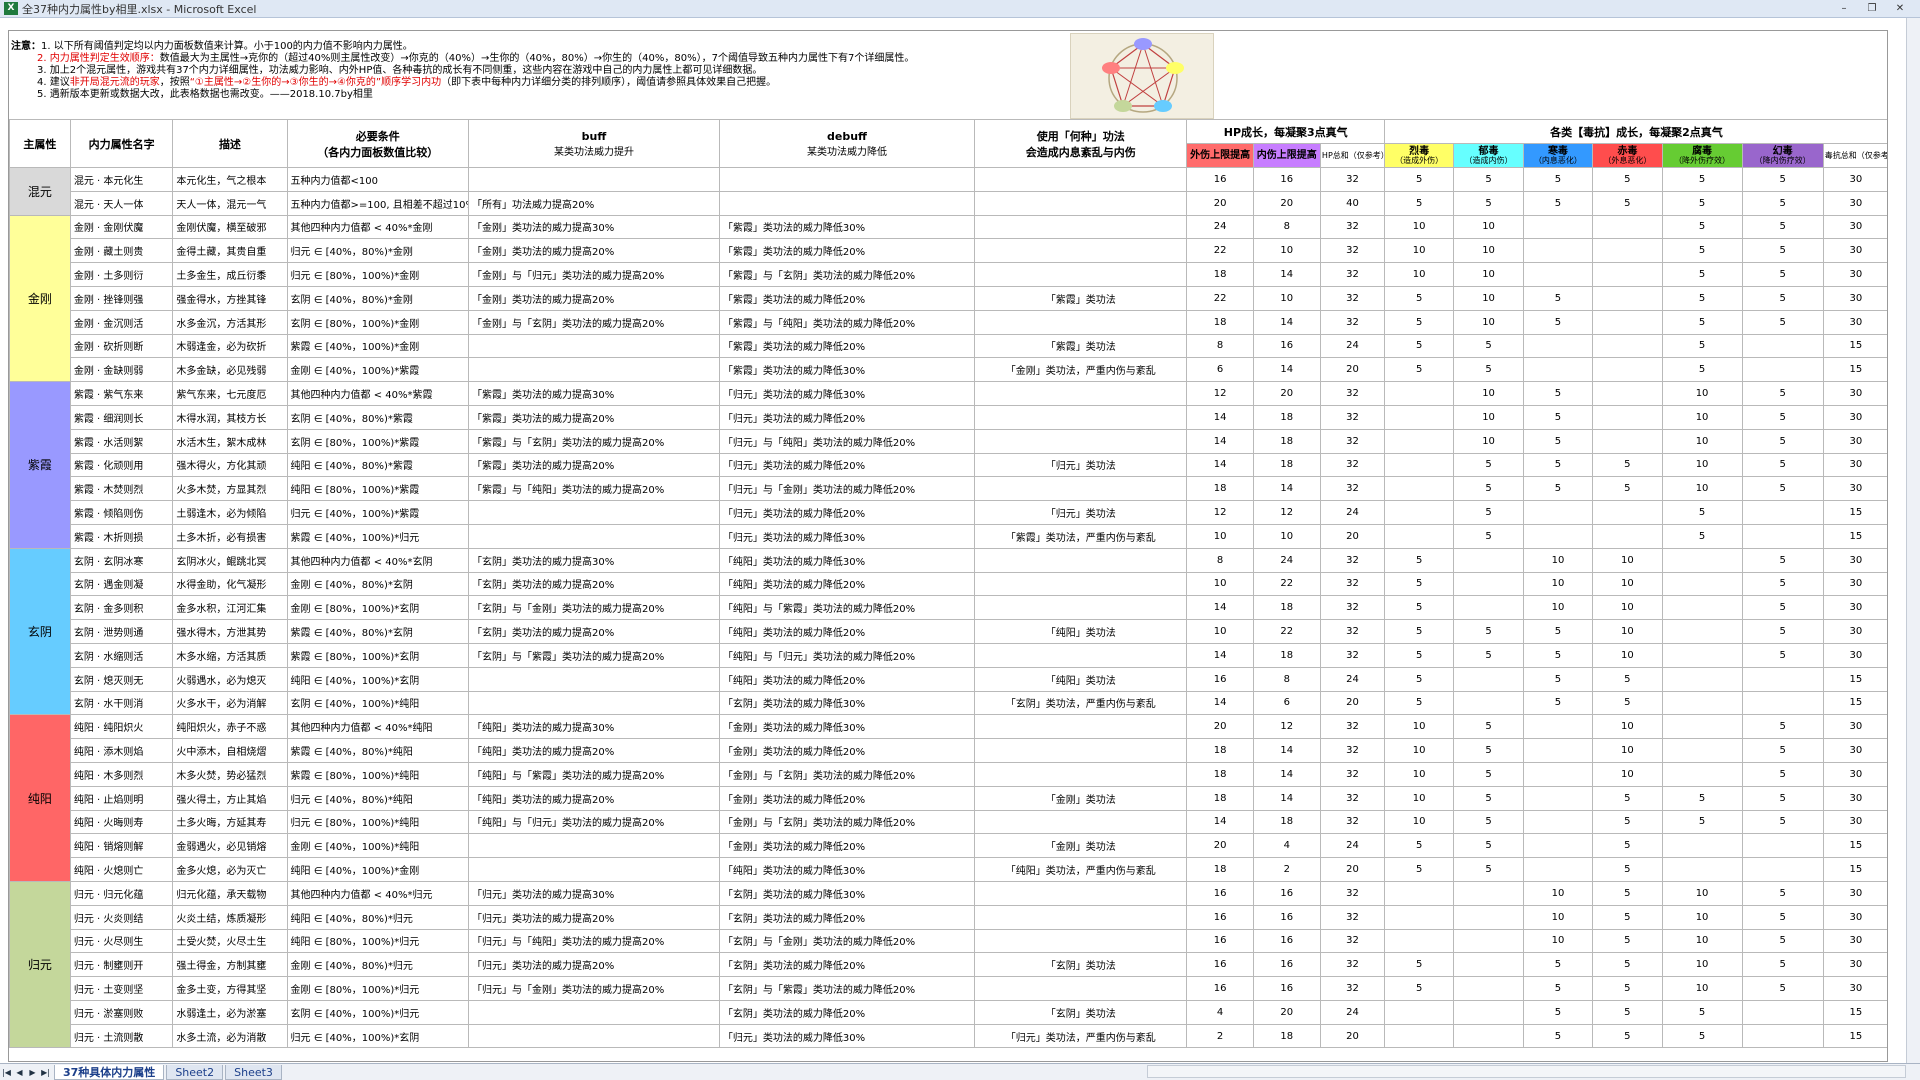  Describe the element at coordinates (121, 536) in the screenshot. I see `table-cell: 紫霞 · 木折则损` at that location.